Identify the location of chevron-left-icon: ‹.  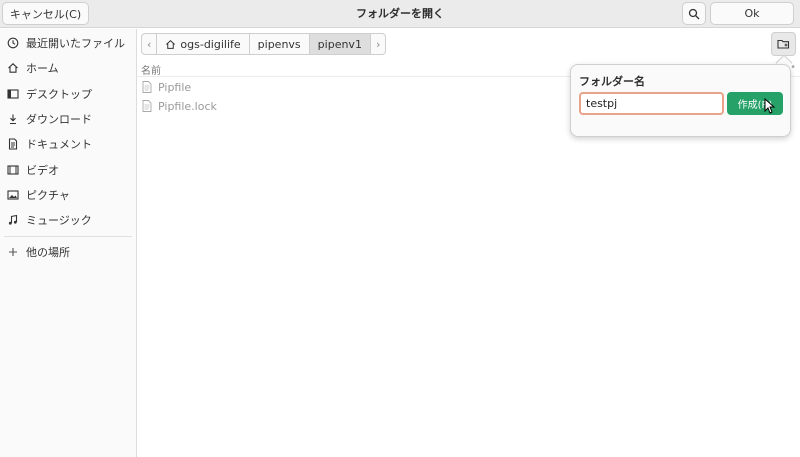
(149, 44).